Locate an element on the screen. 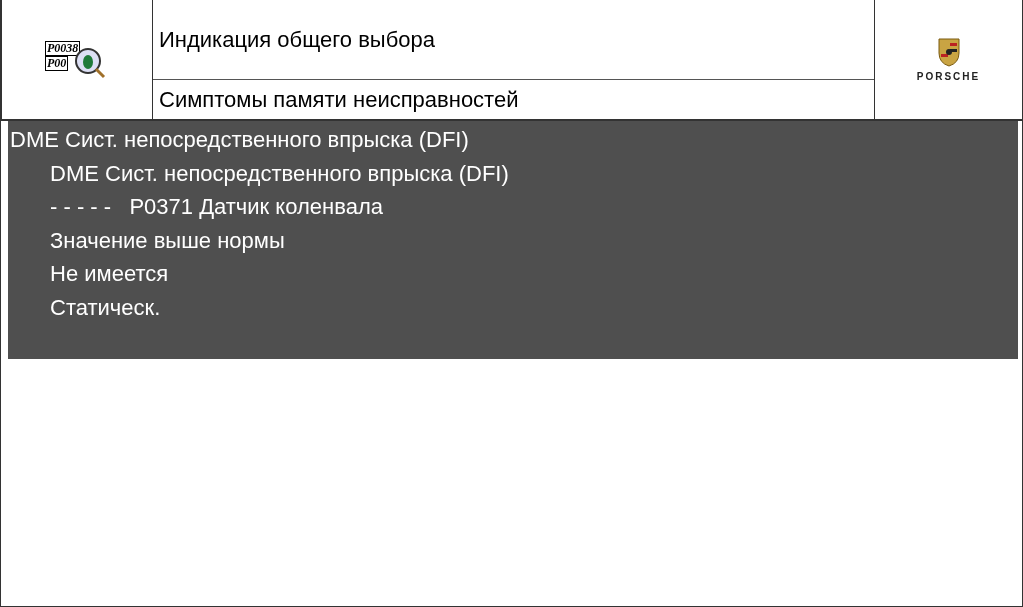 The height and width of the screenshot is (607, 1023). page-subtitle: Симптомы памяти неисправностей is located at coordinates (339, 99).